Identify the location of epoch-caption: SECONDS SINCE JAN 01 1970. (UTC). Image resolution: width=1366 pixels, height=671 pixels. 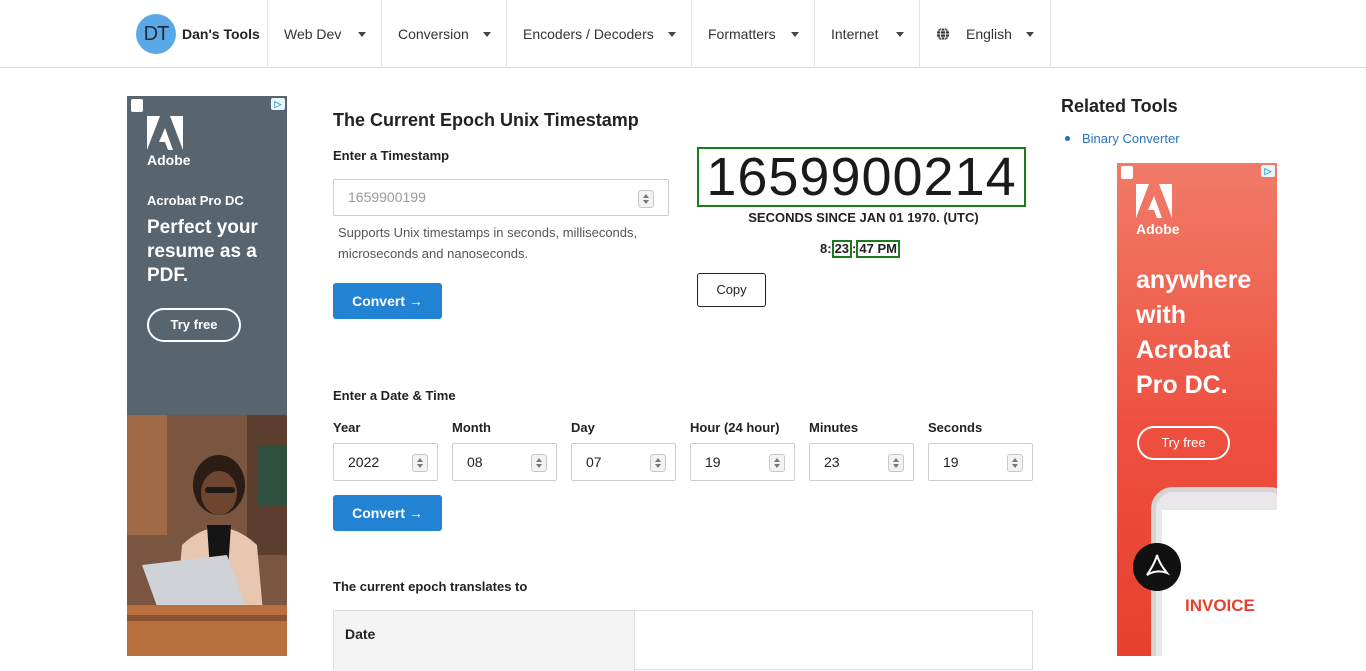
(863, 217).